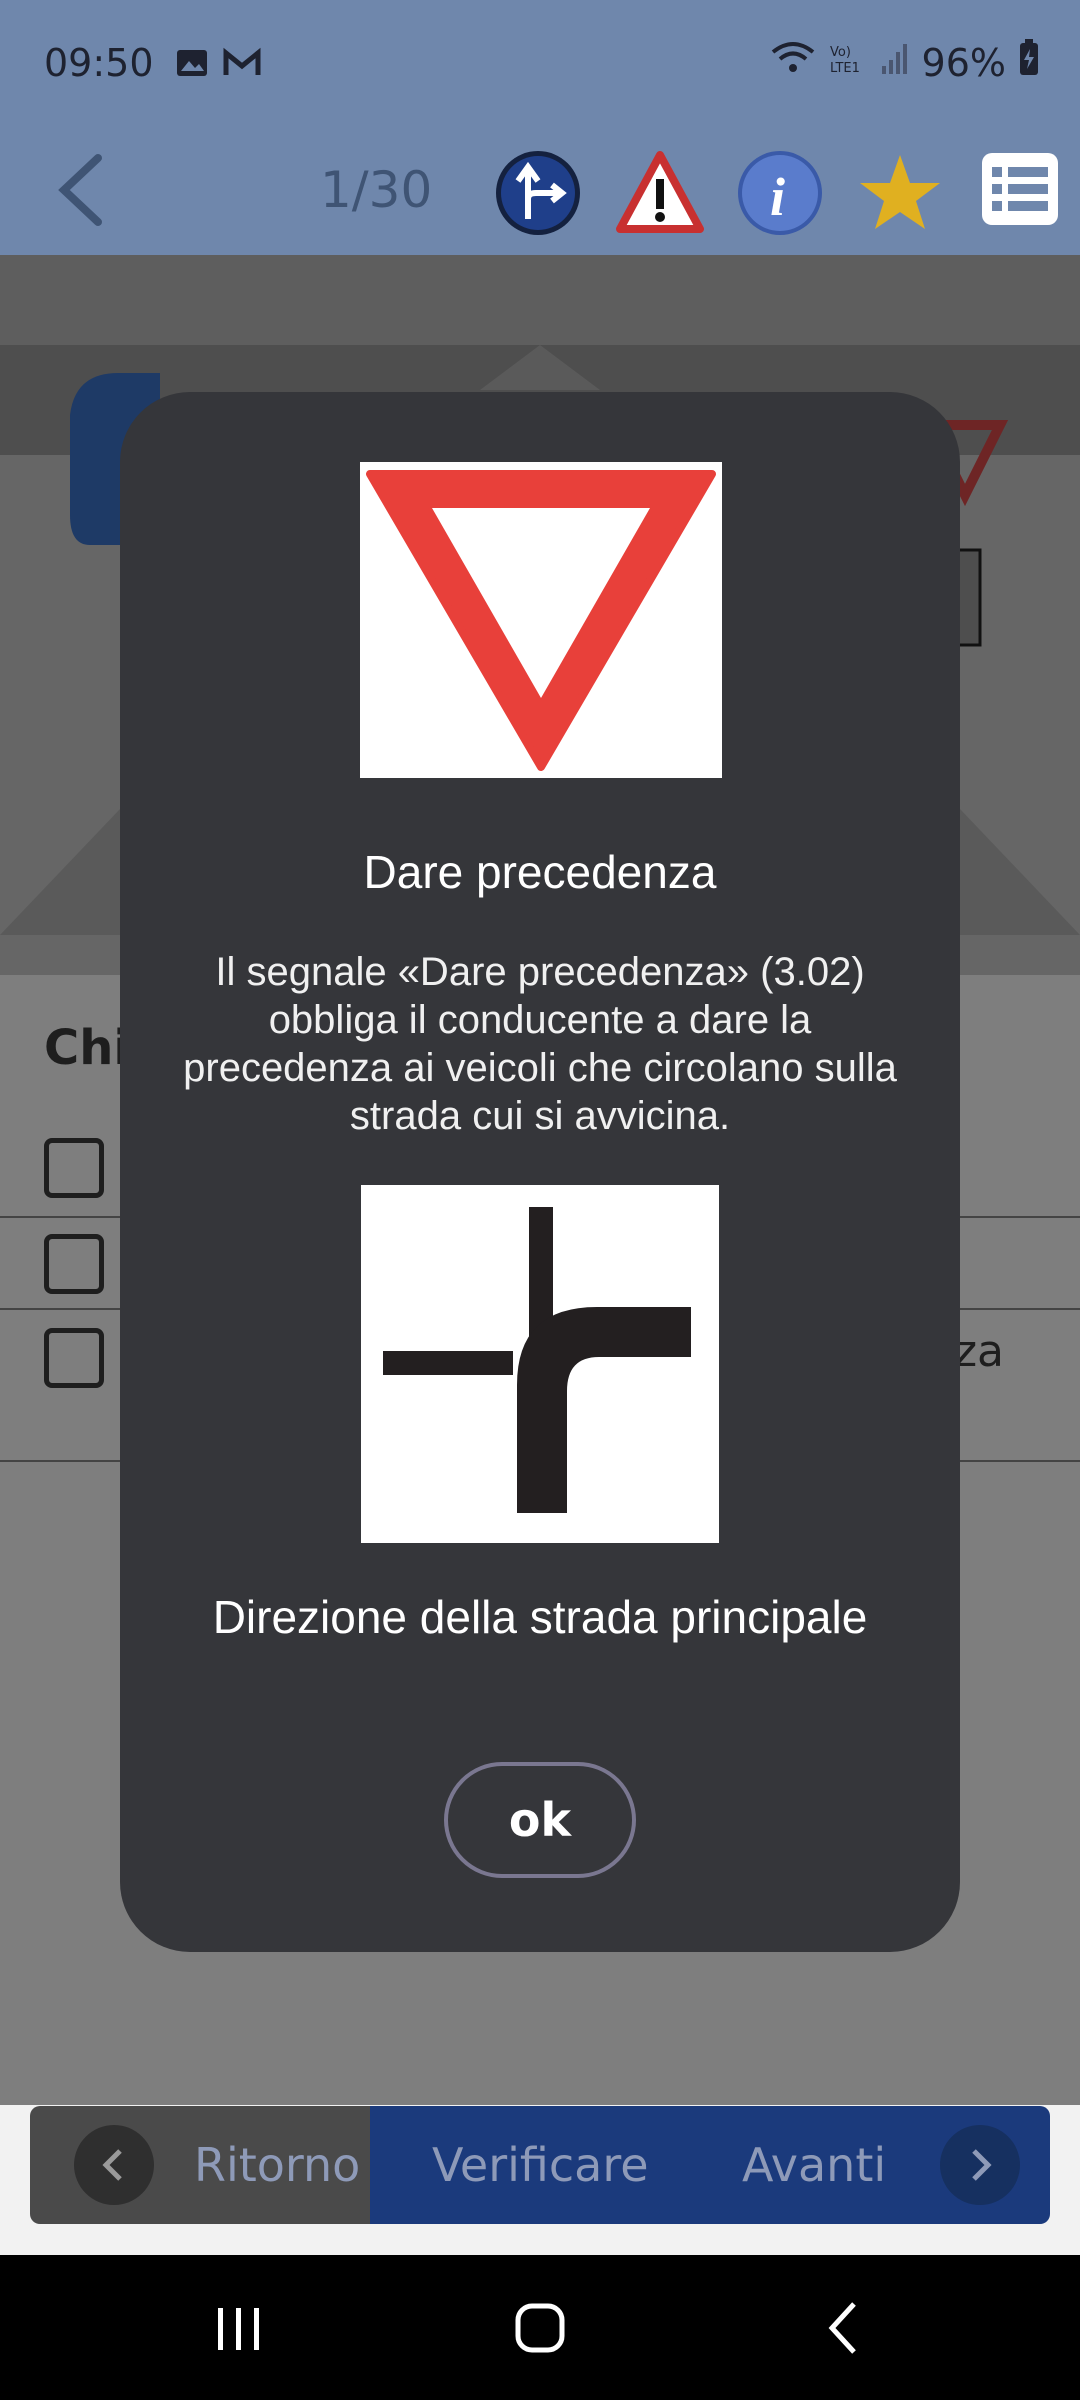 This screenshot has height=2400, width=1080. What do you see at coordinates (192, 63) in the screenshot?
I see `image-icon` at bounding box center [192, 63].